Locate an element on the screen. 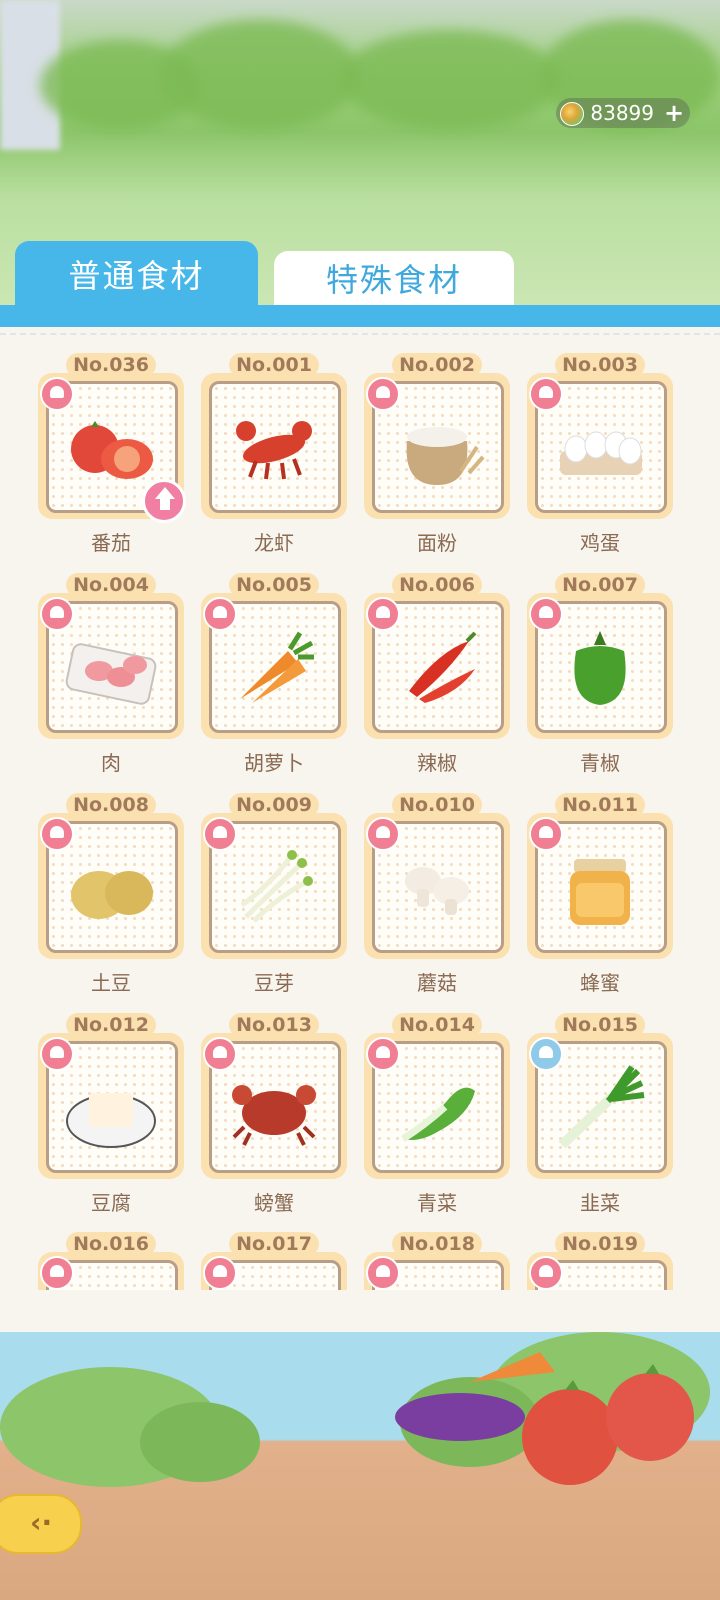 Image resolution: width=720 pixels, height=1600 pixels. ingredient-name: 豆腐 is located at coordinates (111, 1203).